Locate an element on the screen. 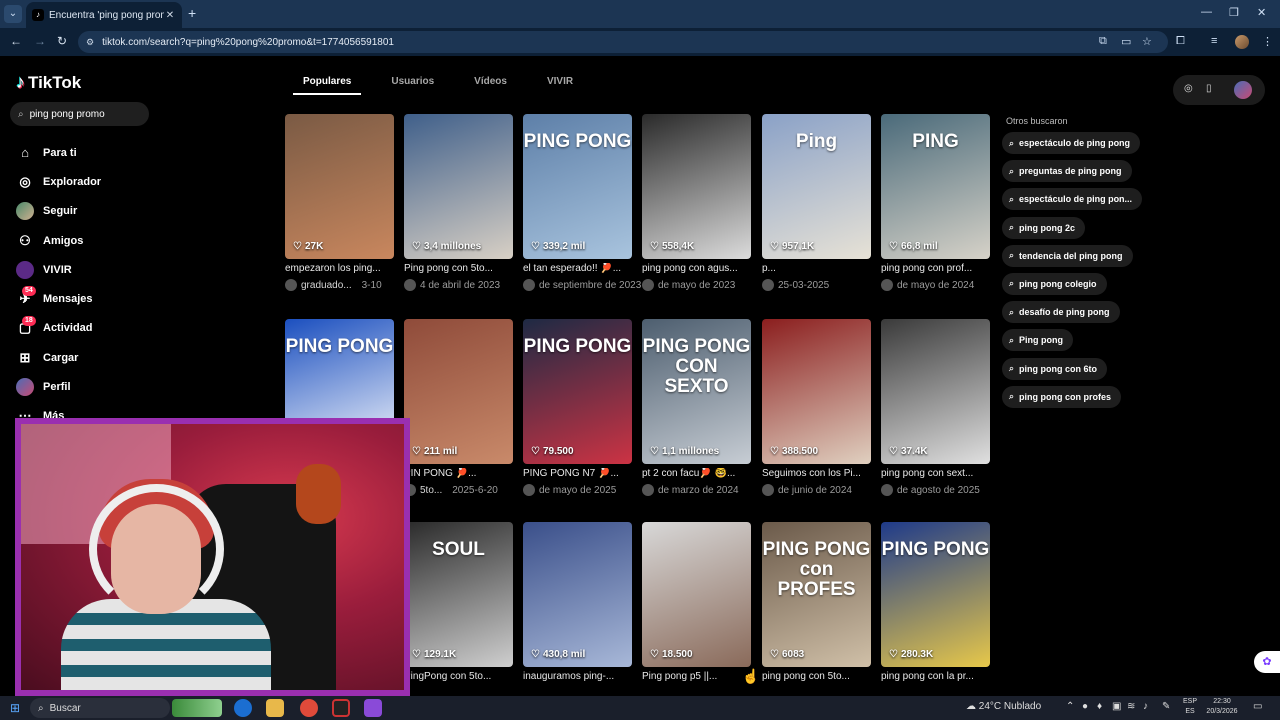 Image resolution: width=1280 pixels, height=720 pixels. video-thumbnail: ♡ 27K is located at coordinates (339, 186).